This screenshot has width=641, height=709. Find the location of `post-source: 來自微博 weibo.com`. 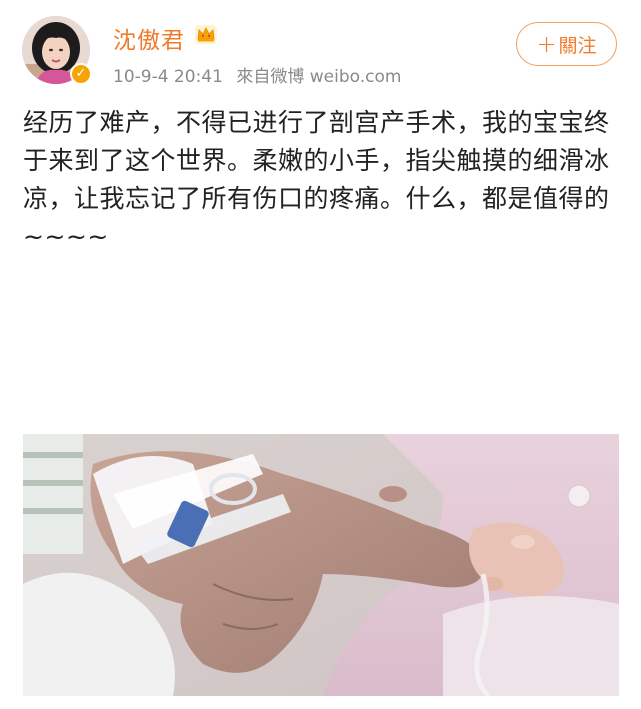

post-source: 來自微博 weibo.com is located at coordinates (319, 77).